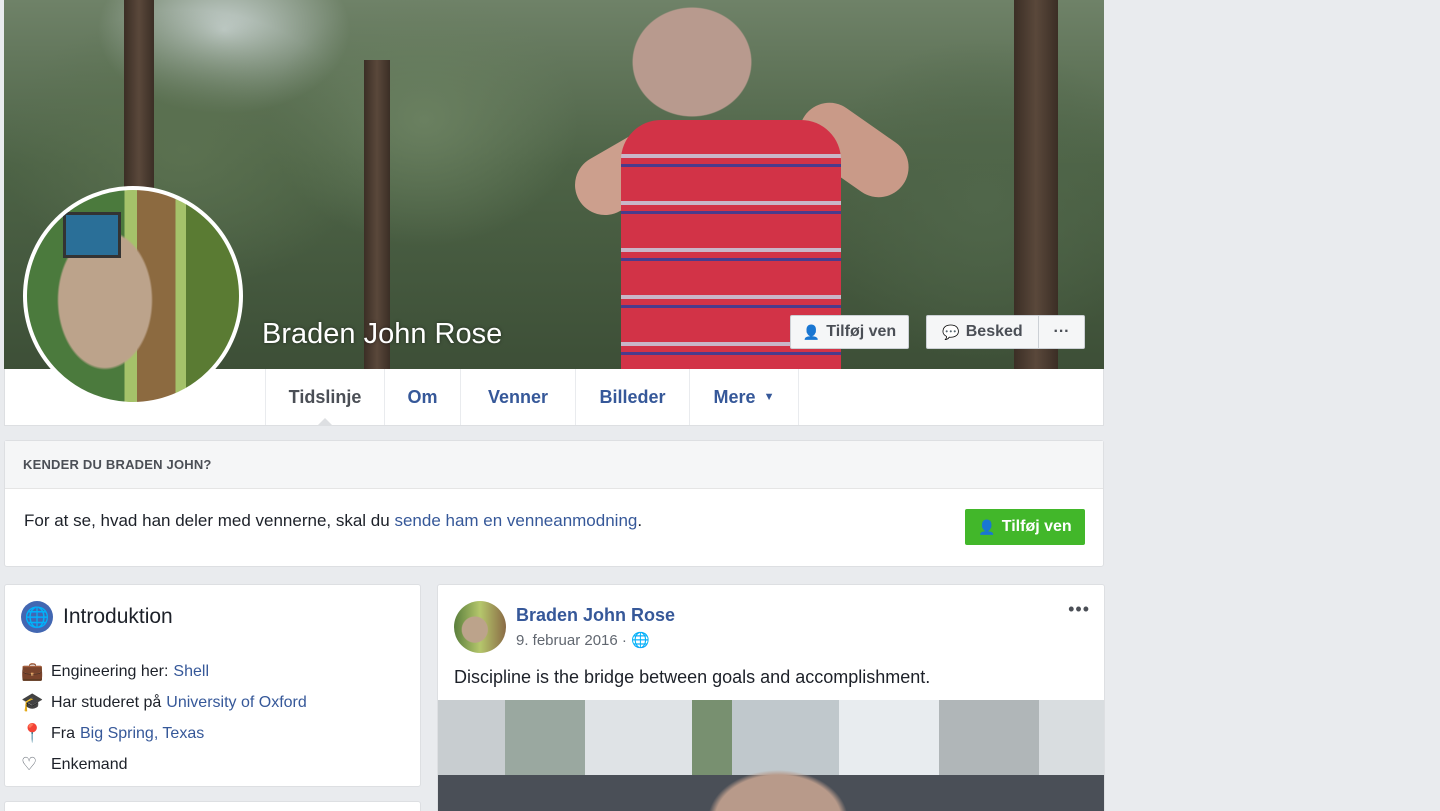 This screenshot has height=811, width=1440. What do you see at coordinates (32, 702) in the screenshot?
I see `graduation-cap-icon: 🎓` at bounding box center [32, 702].